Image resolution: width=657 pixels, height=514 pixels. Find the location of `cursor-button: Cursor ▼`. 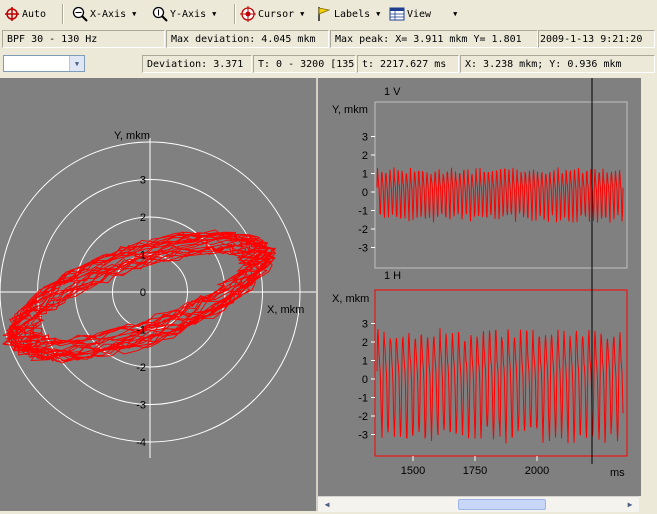

cursor-button: Cursor ▼ is located at coordinates (272, 14).